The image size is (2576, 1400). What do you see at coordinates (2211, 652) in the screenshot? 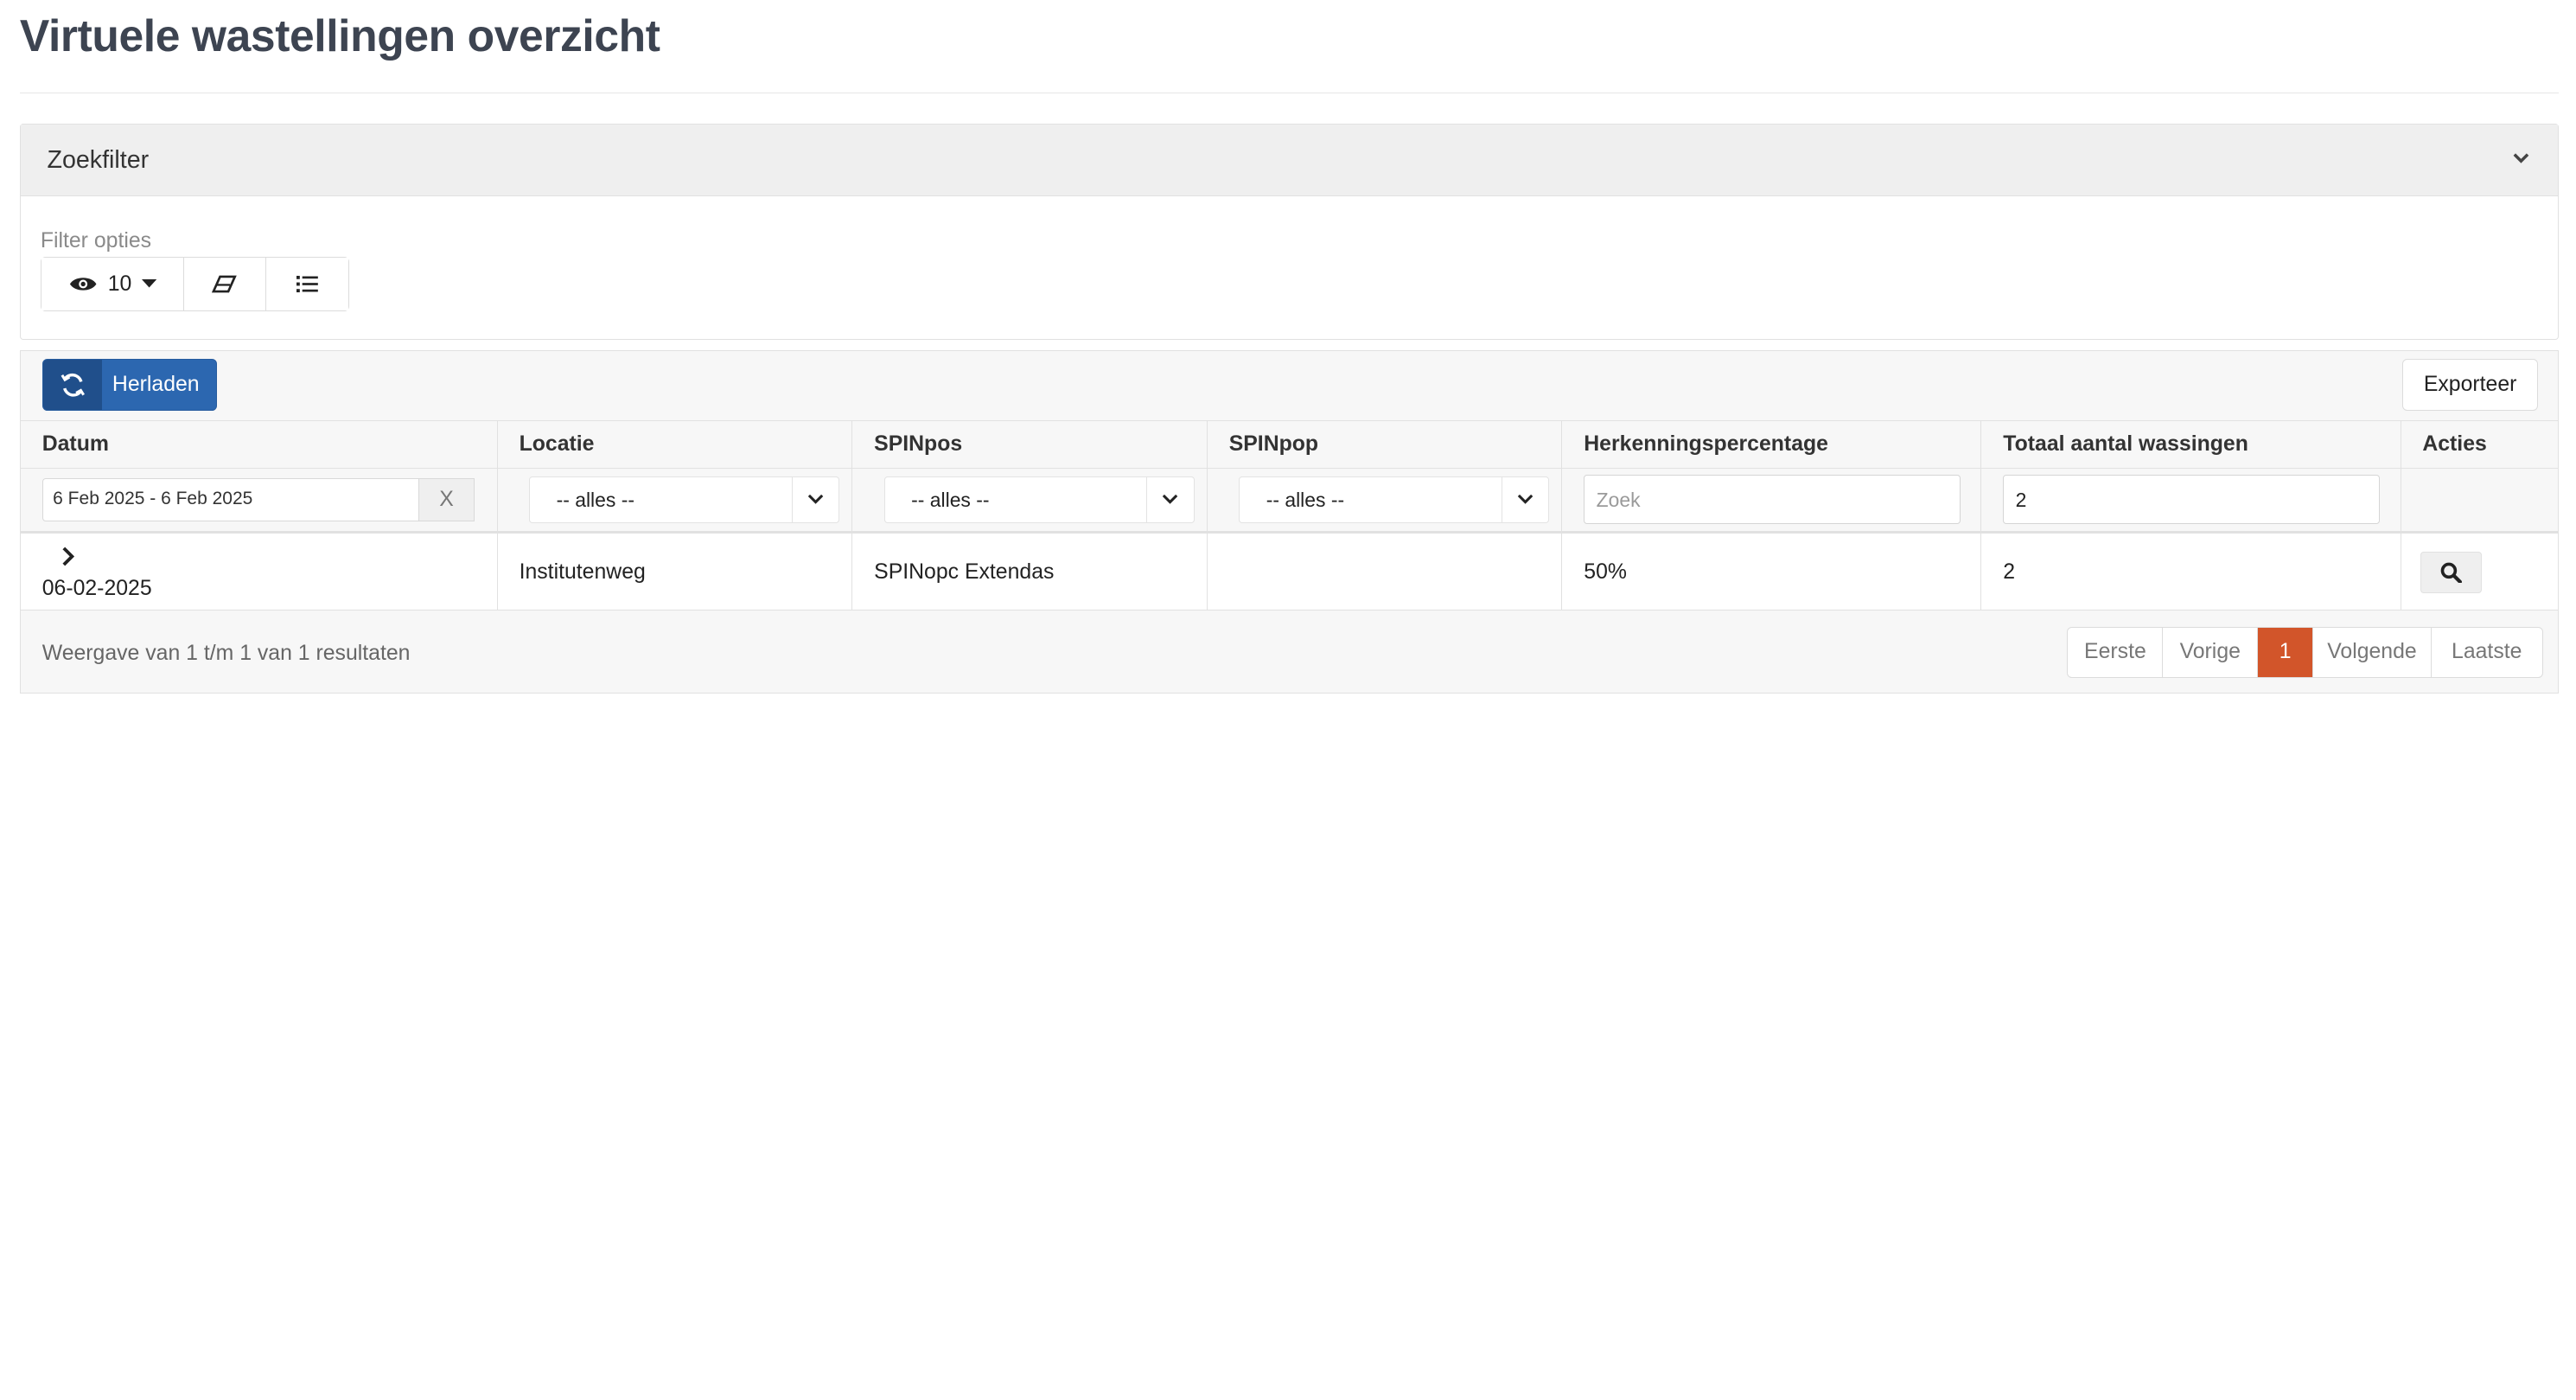
I see `pager-previous: Vorige` at bounding box center [2211, 652].